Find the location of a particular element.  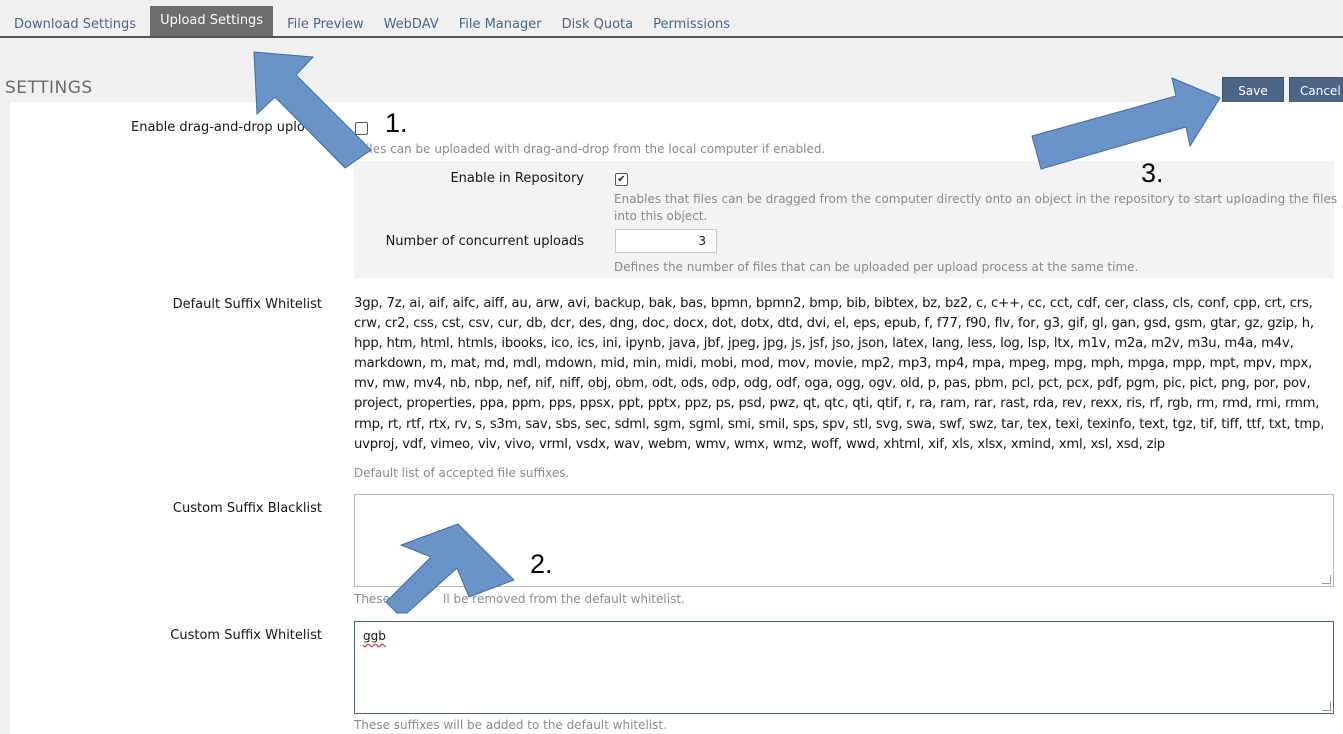

repo-checkbox: ✔ is located at coordinates (621, 179).